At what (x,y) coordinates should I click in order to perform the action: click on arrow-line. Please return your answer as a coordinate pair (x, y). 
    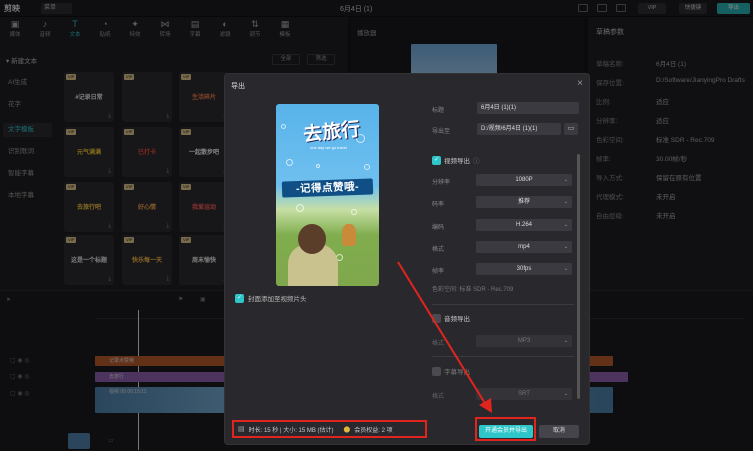
    Looking at the image, I should click on (442, 333).